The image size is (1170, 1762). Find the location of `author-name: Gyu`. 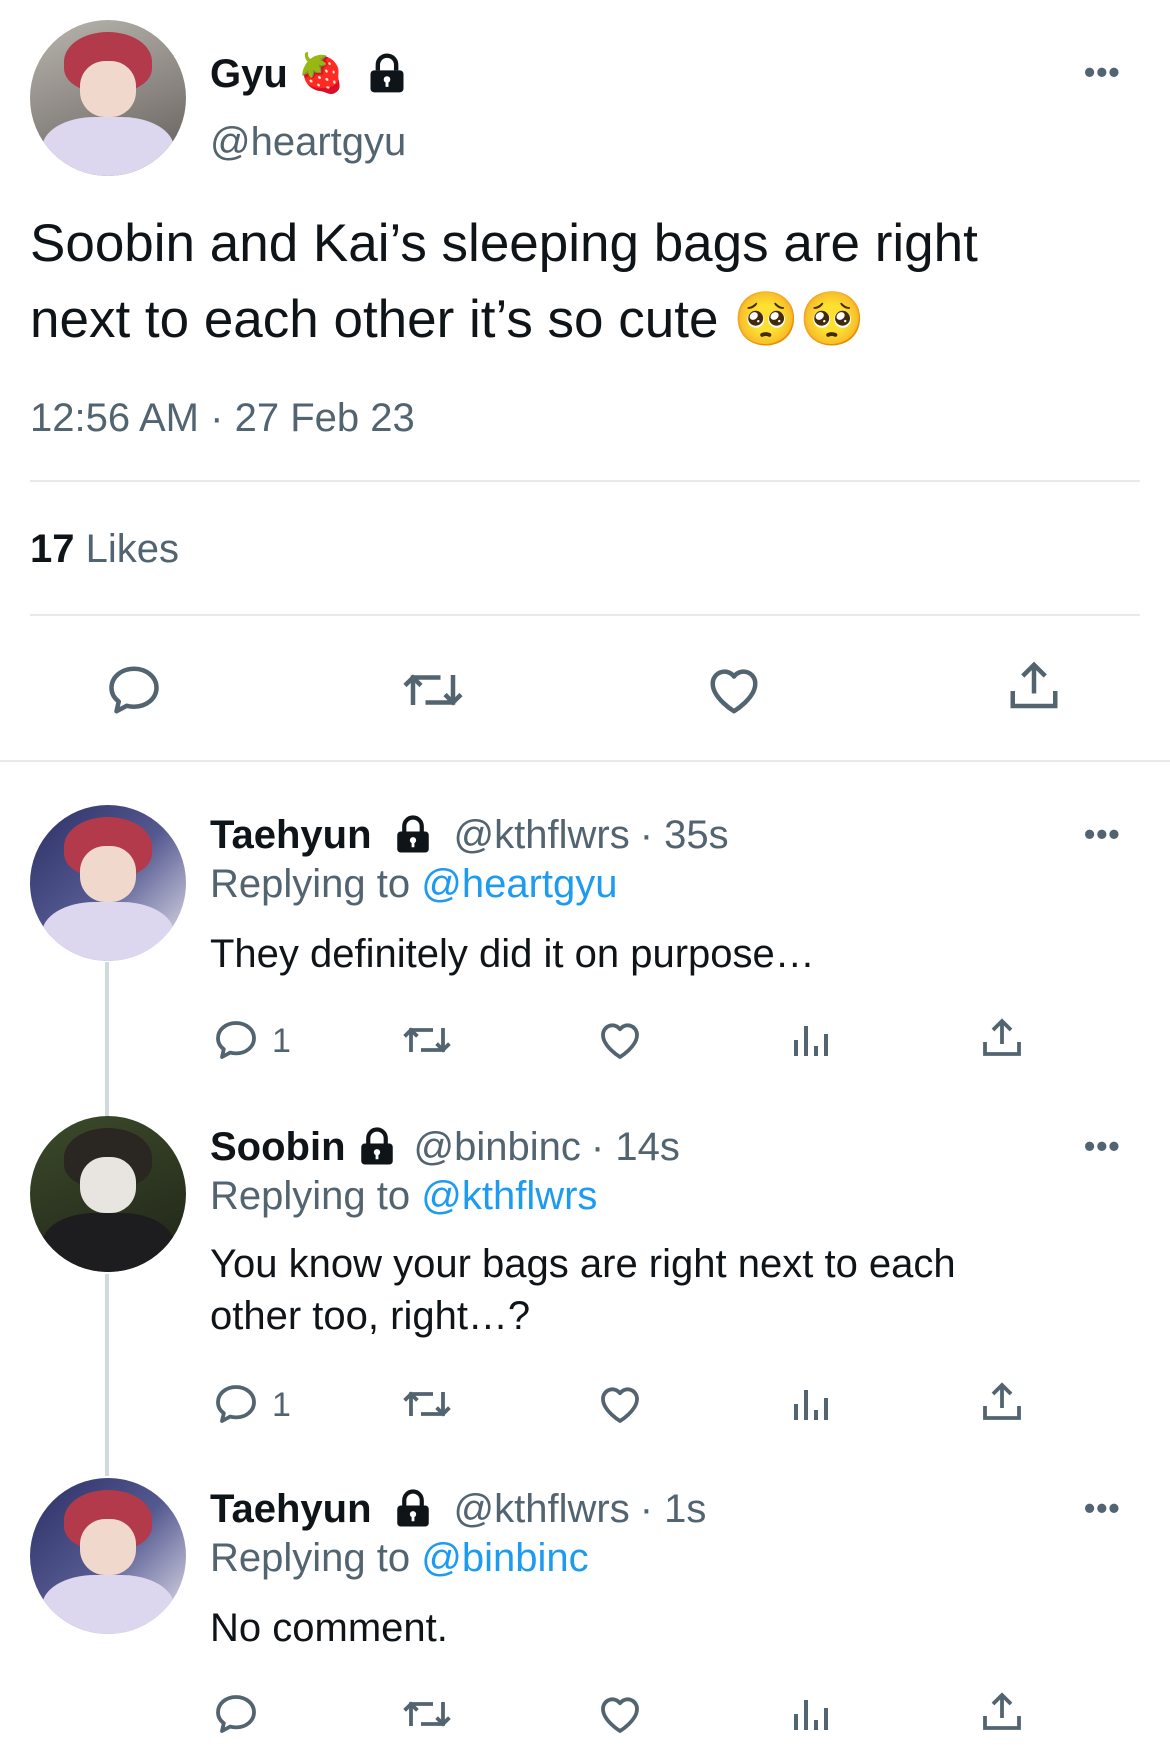

author-name: Gyu is located at coordinates (249, 74).